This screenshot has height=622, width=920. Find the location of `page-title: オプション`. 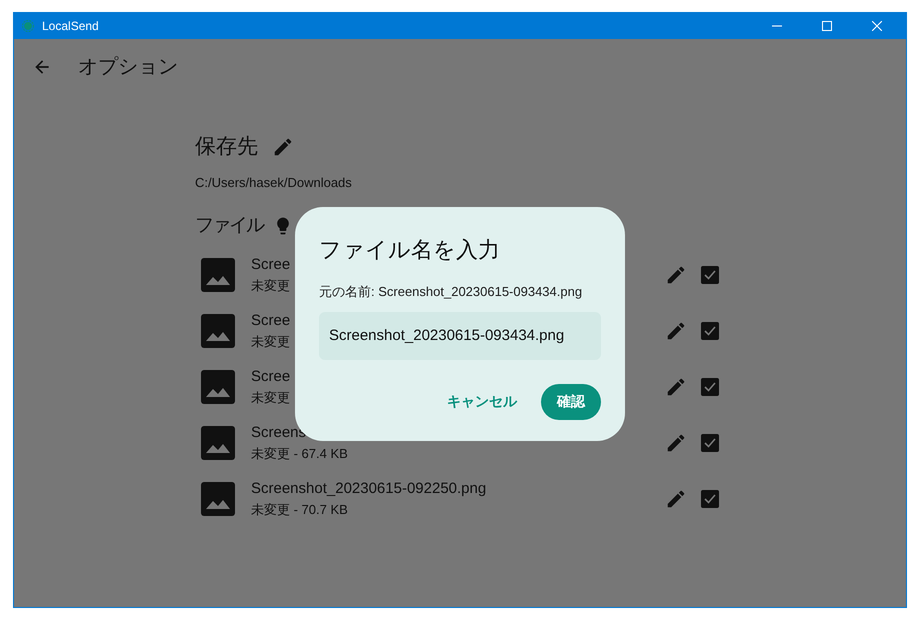

page-title: オプション is located at coordinates (128, 67).